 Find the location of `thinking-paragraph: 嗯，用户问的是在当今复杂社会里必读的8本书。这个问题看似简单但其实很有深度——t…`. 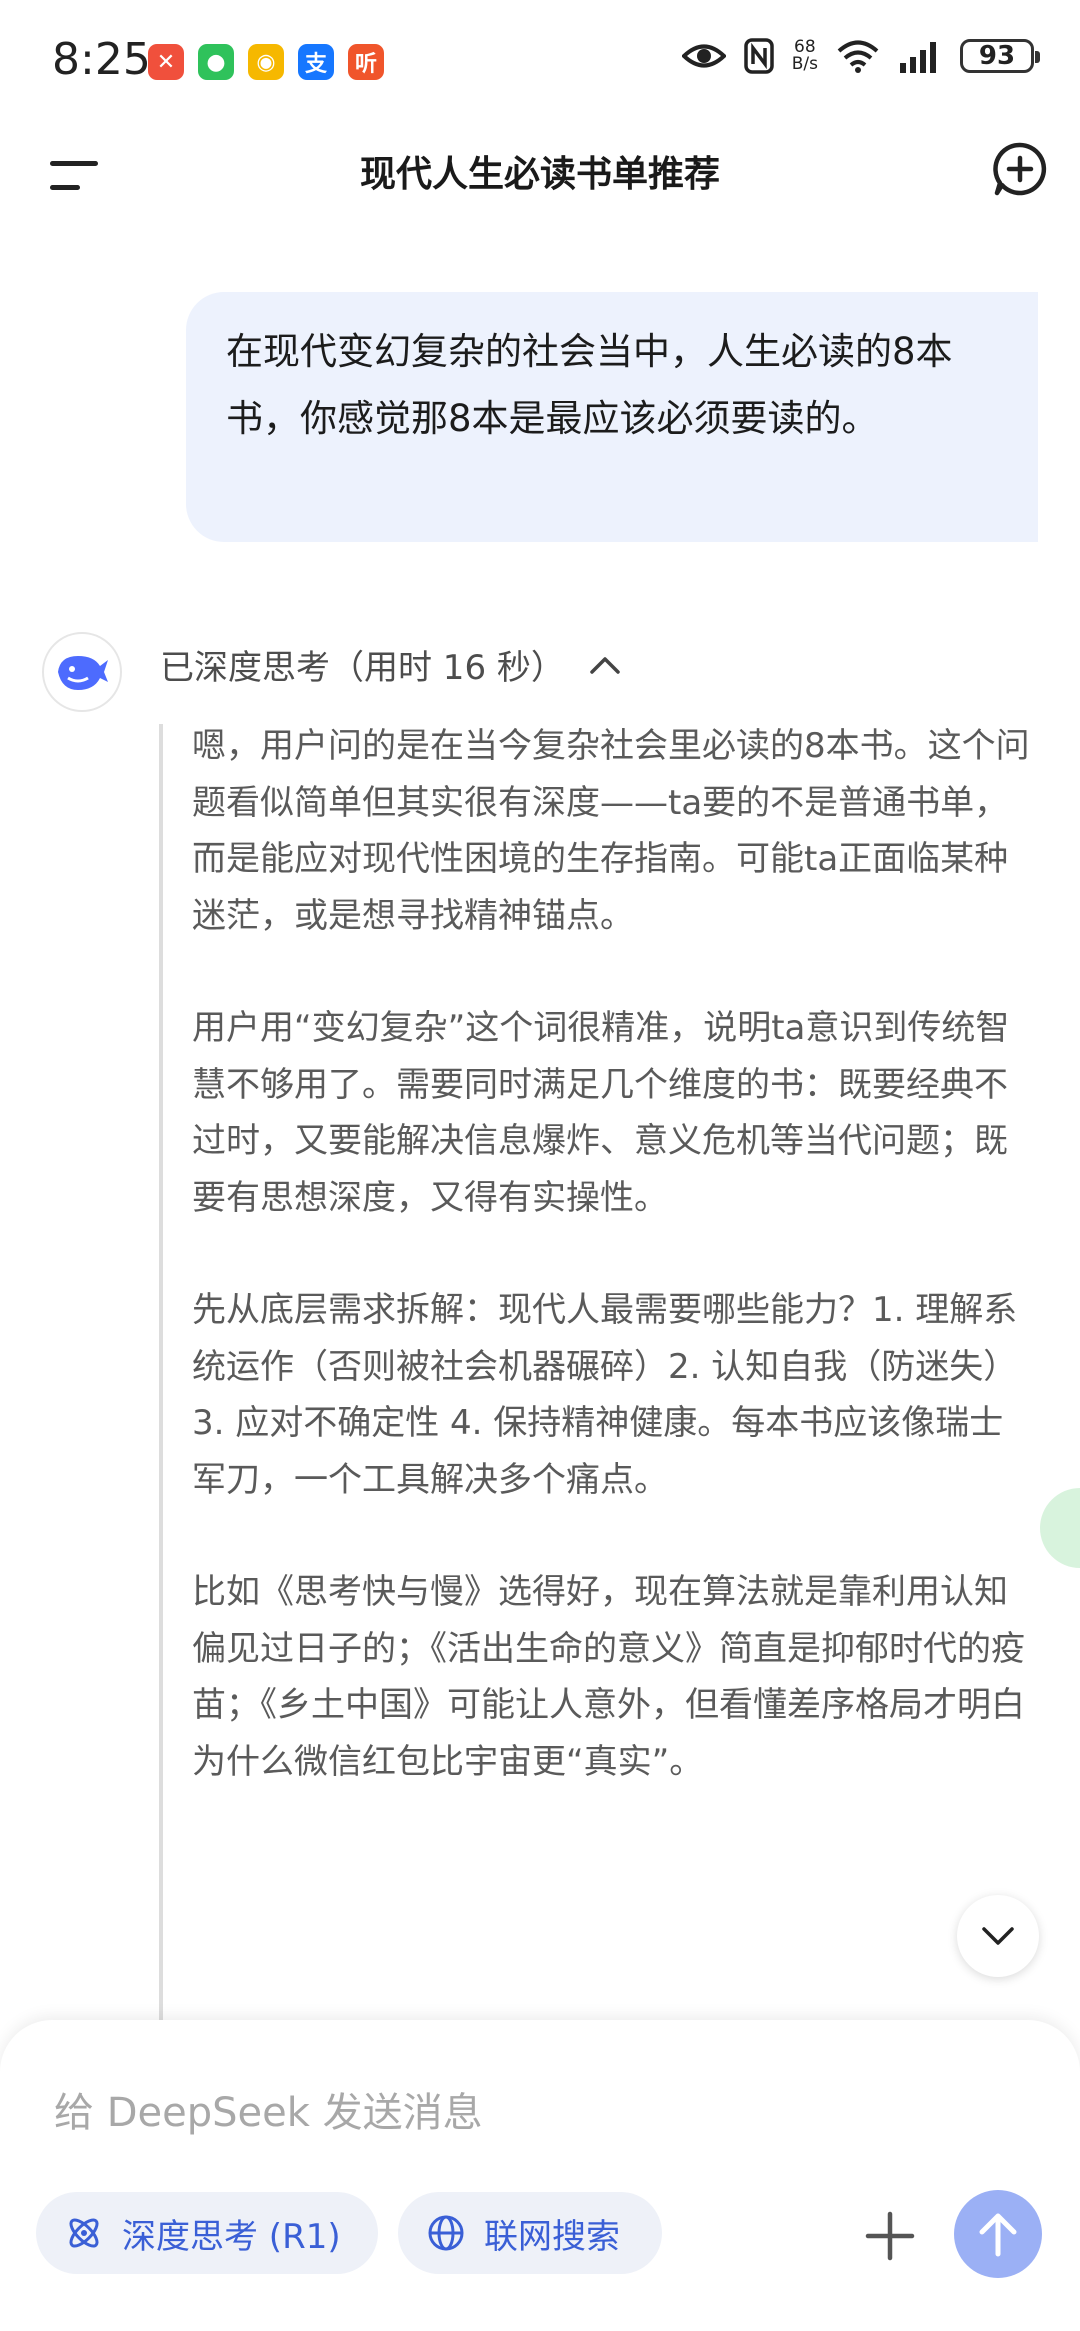

thinking-paragraph: 嗯，用户问的是在当今复杂社会里必读的8本书。这个问题看似简单但其实很有深度——t… is located at coordinates (611, 831).